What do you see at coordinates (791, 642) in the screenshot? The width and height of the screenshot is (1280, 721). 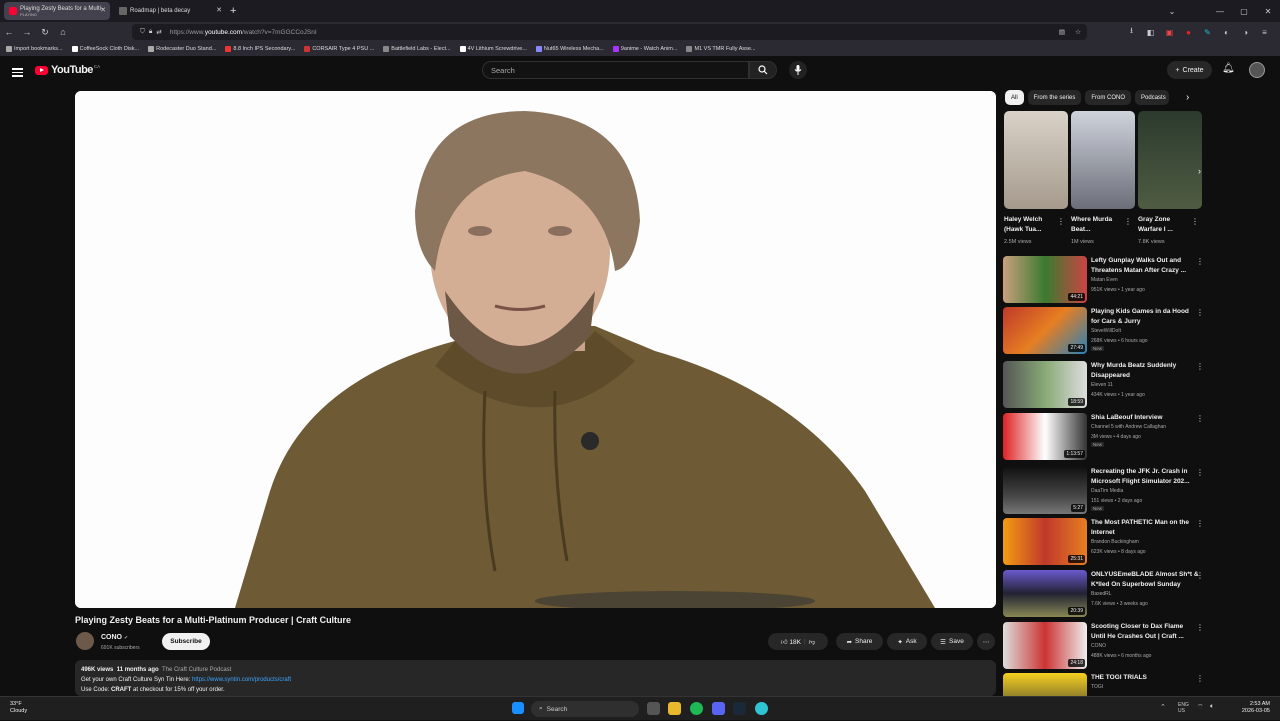 I see `like-button: 👍︎ 18K` at bounding box center [791, 642].